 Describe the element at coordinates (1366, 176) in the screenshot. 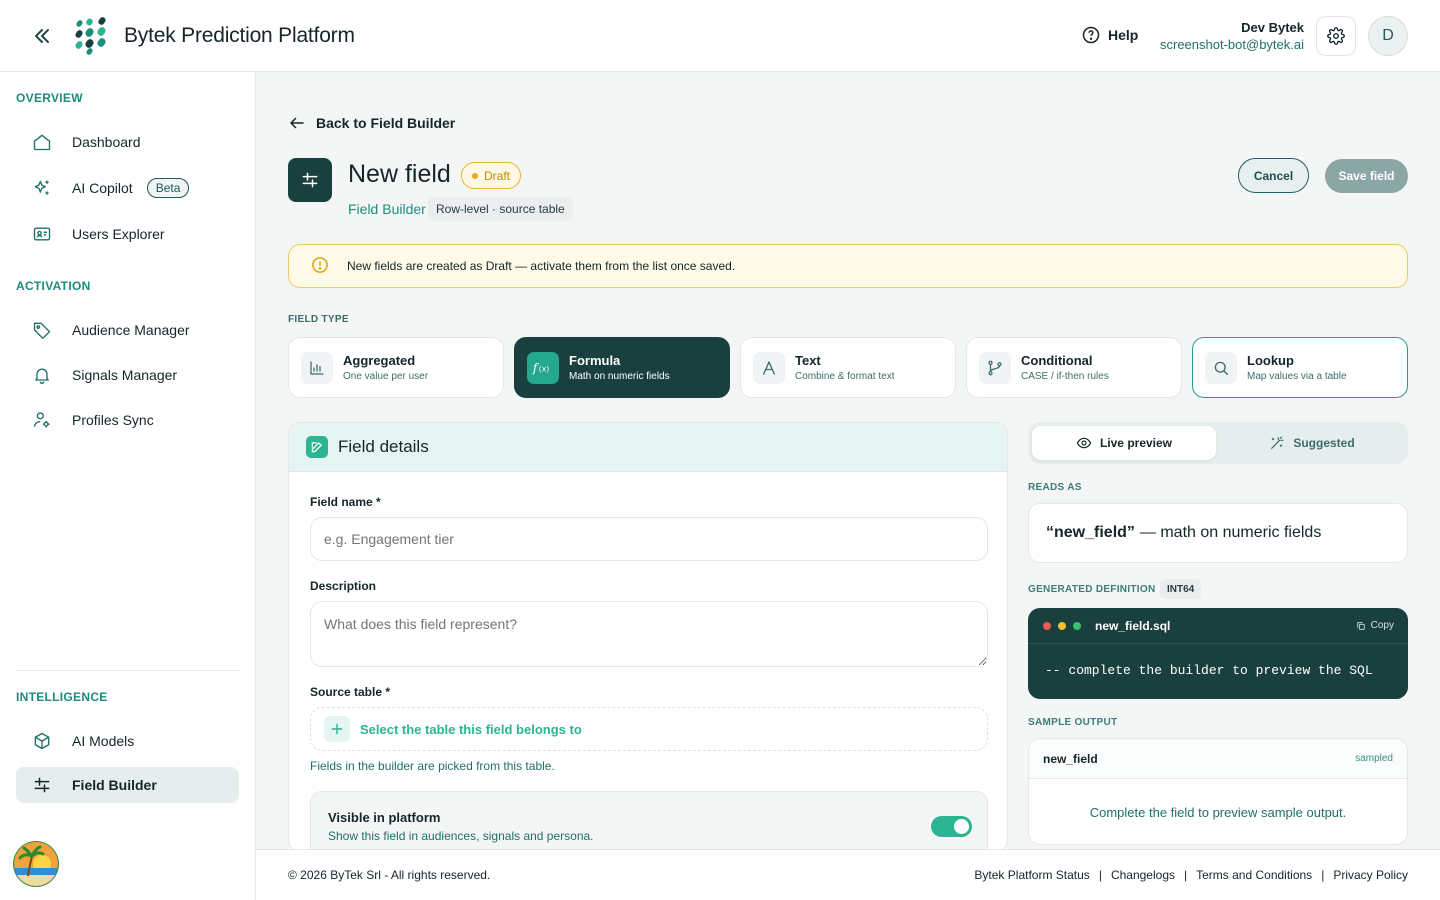

I see `save-field-button: Save field` at that location.